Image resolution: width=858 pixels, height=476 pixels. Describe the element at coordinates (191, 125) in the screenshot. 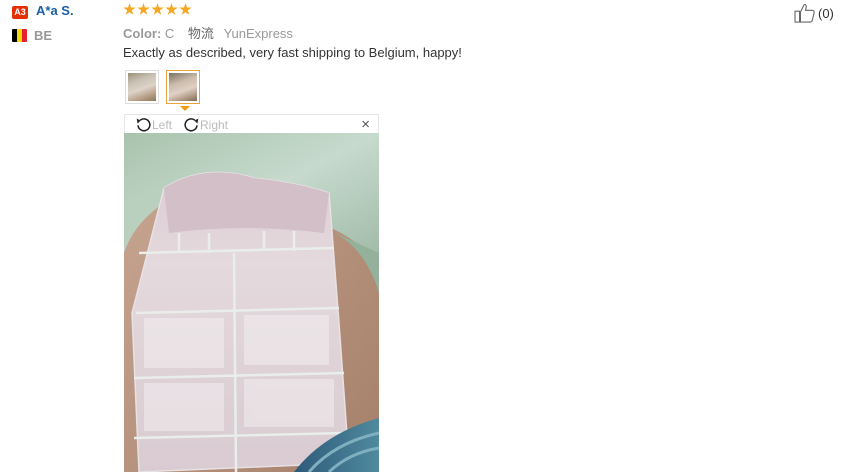

I see `rotate-right-icon` at that location.